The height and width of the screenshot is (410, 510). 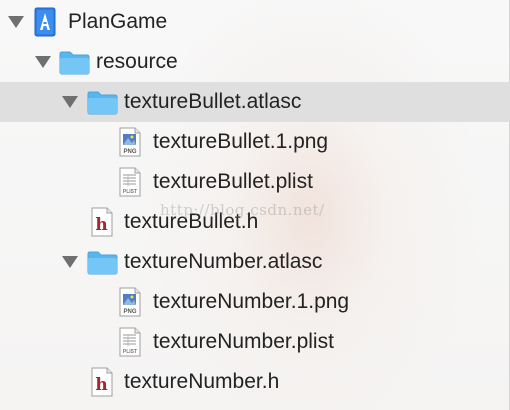 I want to click on tree-row-texturenumber-h: h textureNumber.h, so click(x=255, y=382).